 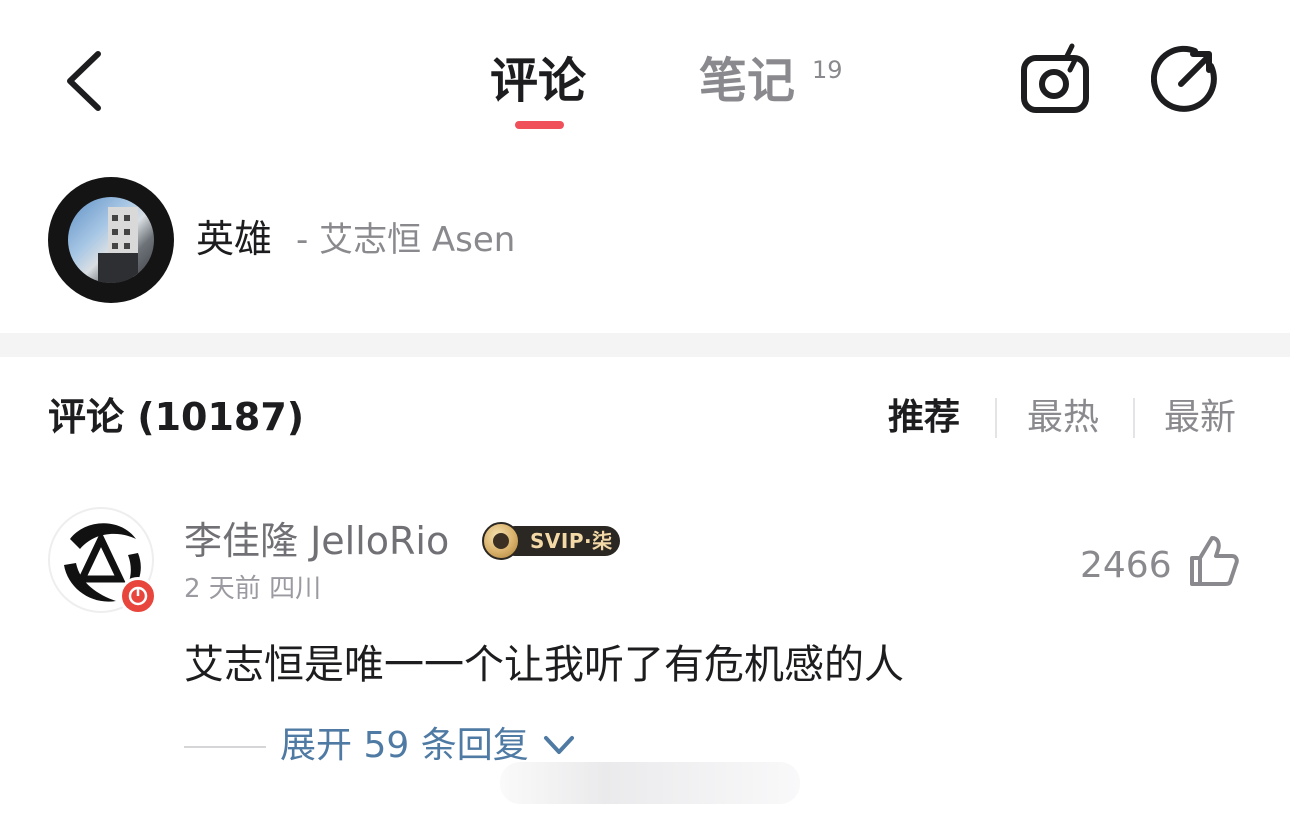 I want to click on camera-icon, so click(x=1055, y=78).